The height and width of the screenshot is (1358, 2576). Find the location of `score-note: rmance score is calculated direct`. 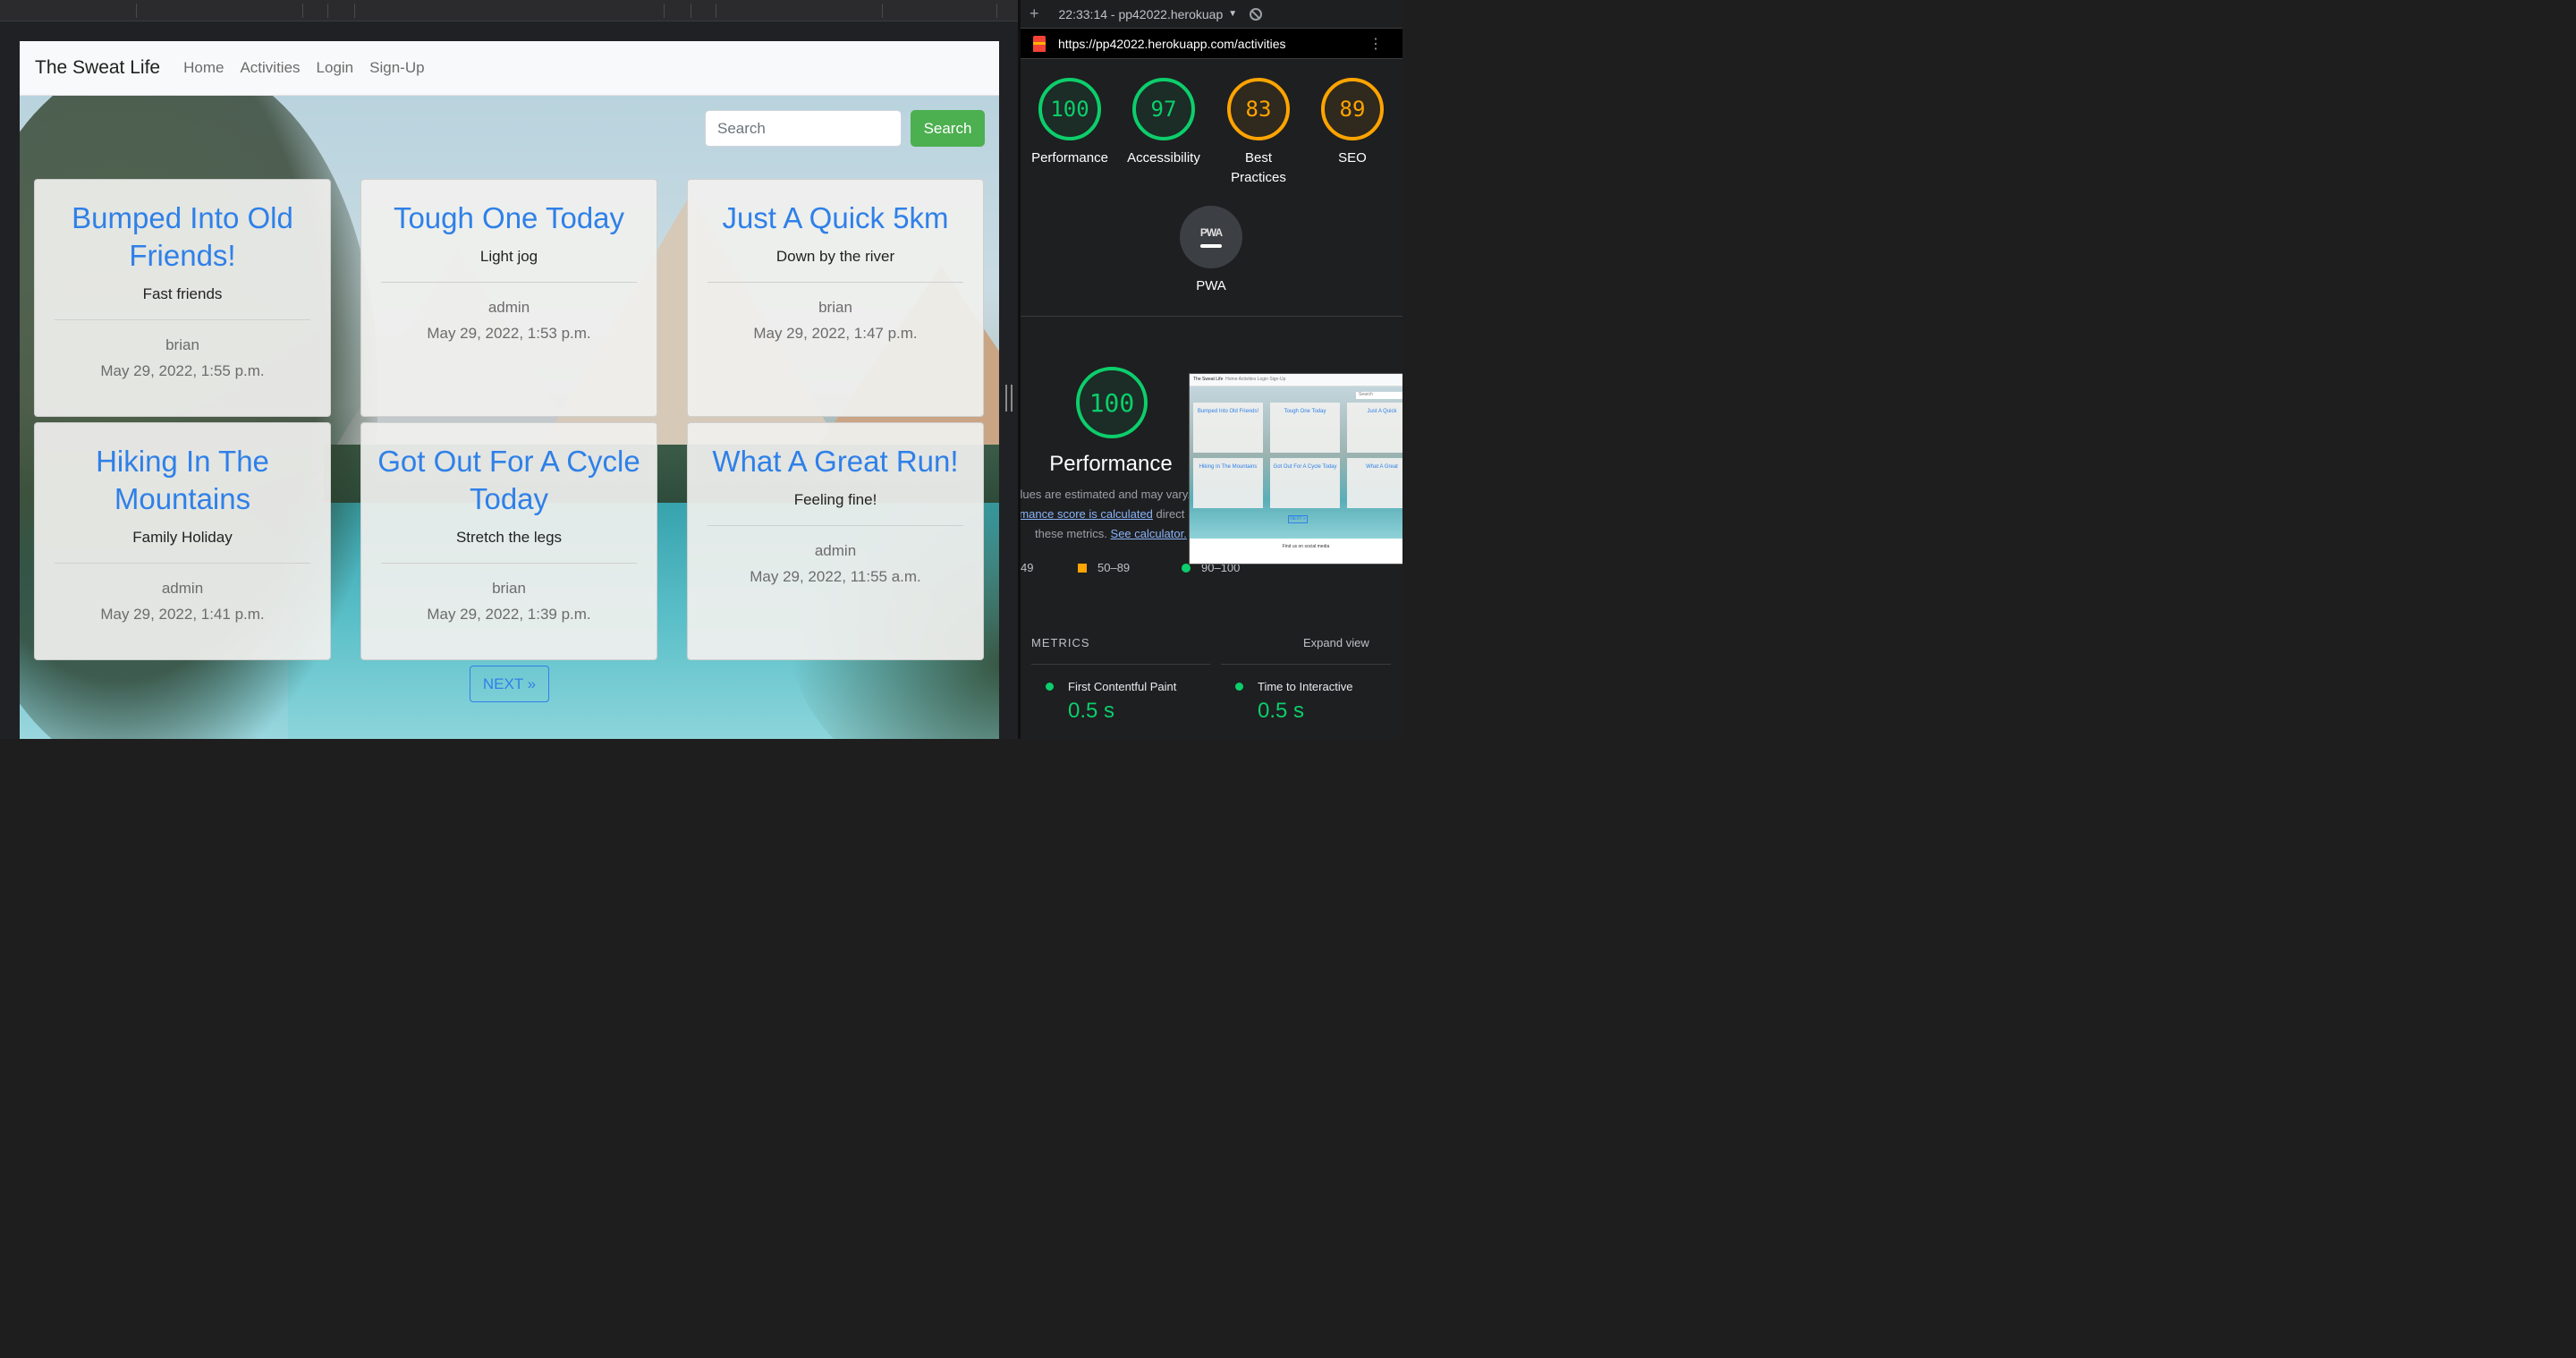

score-note: rmance score is calculated direct is located at coordinates (1104, 514).